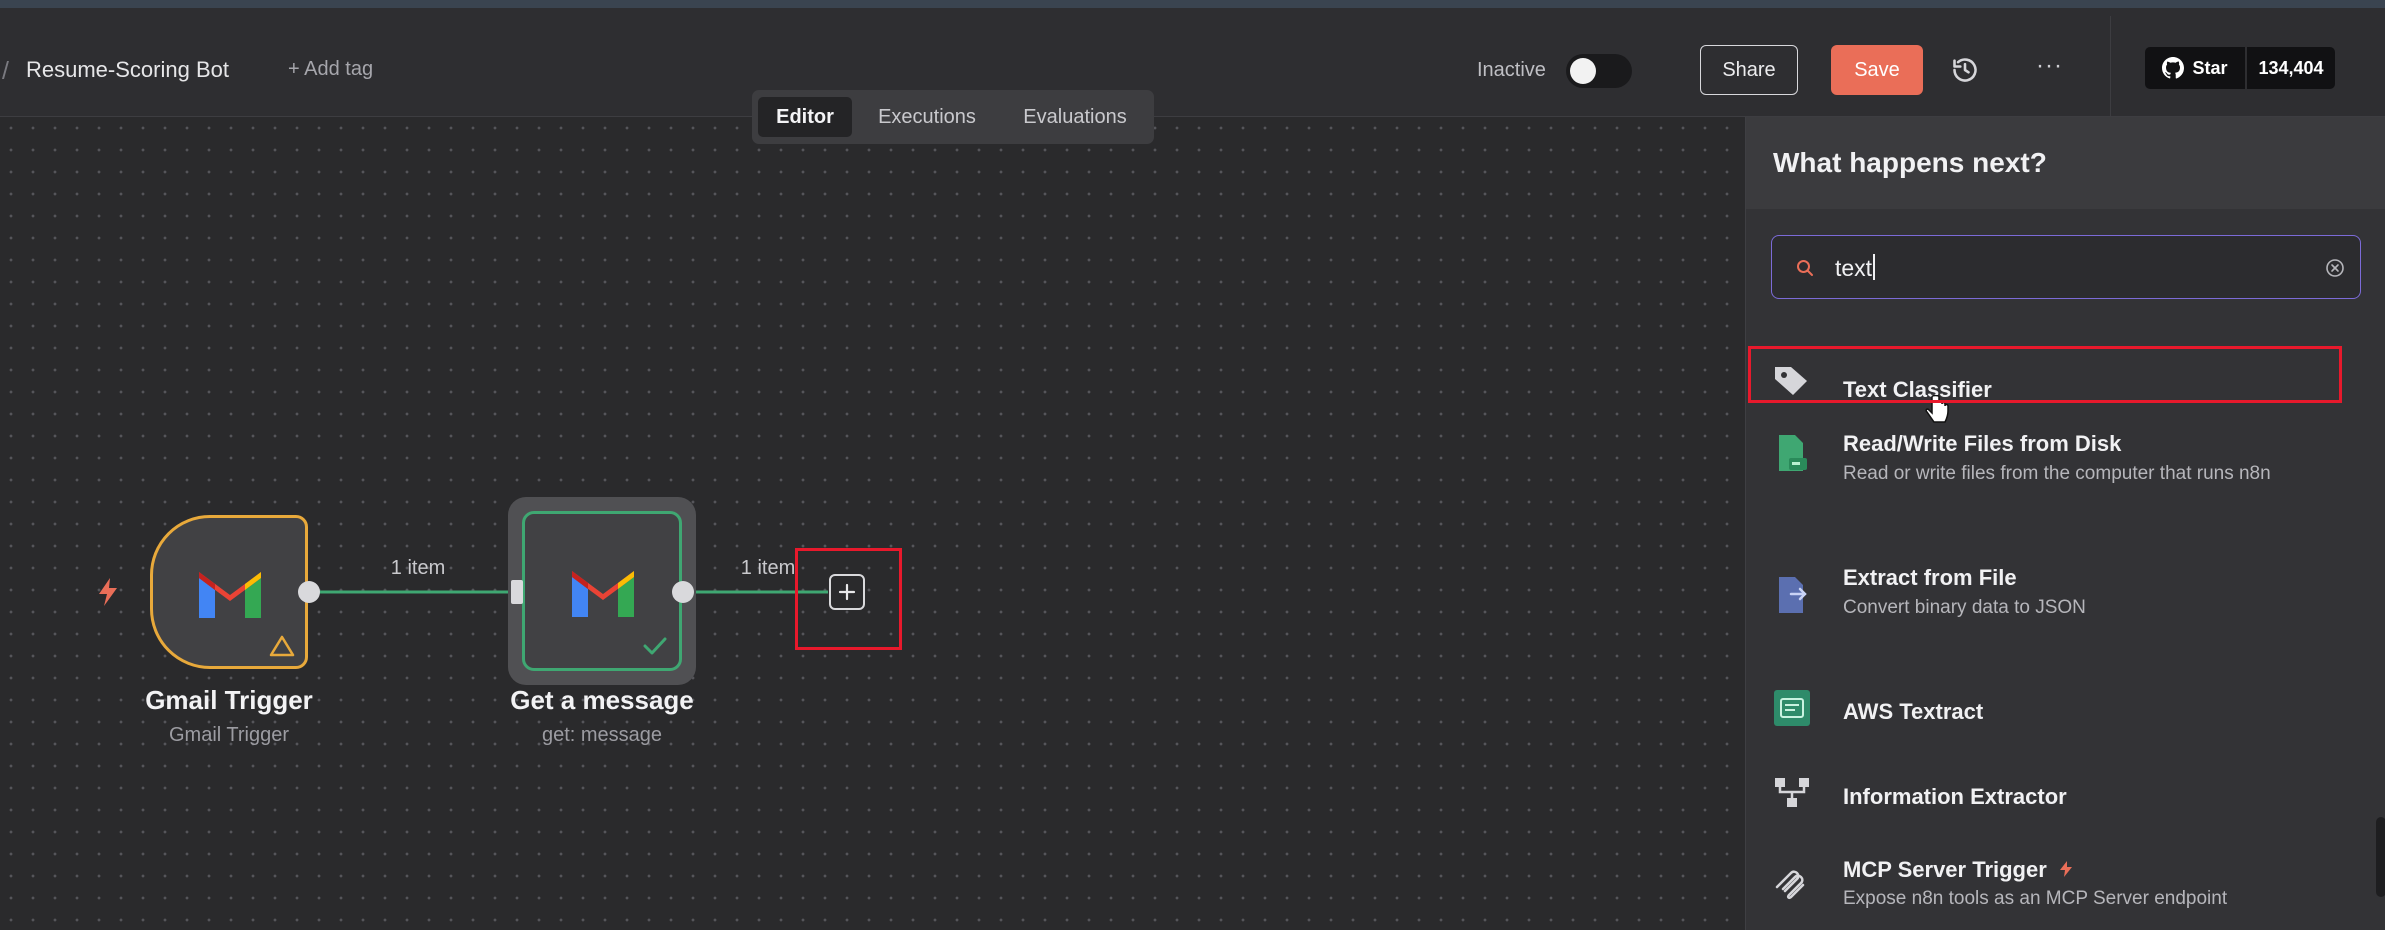 This screenshot has width=2385, height=930. Describe the element at coordinates (805, 117) in the screenshot. I see `tab-editor: Editor` at that location.